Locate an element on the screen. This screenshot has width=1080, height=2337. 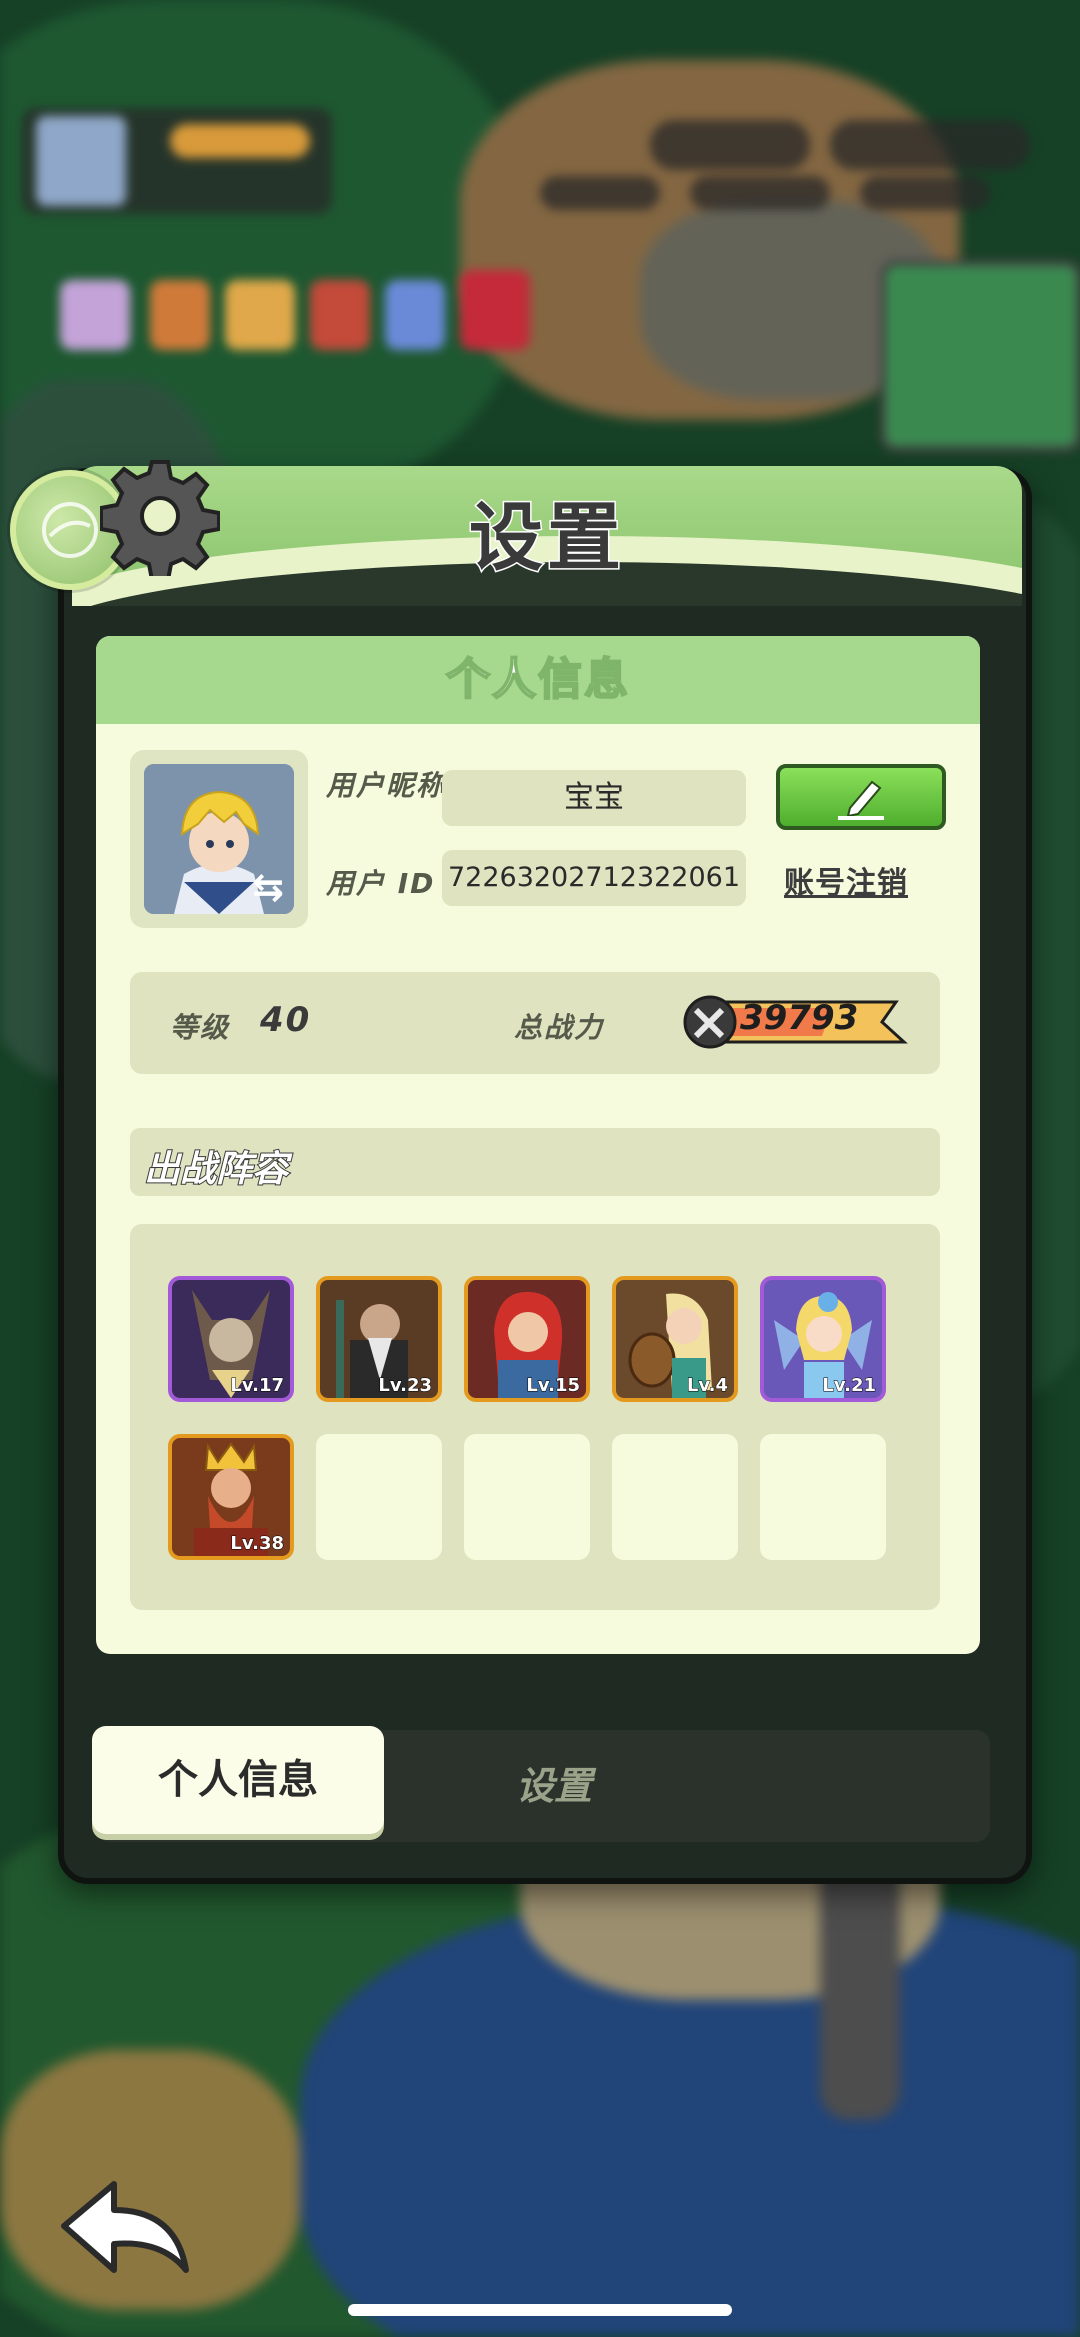
level-label: 等级 is located at coordinates (200, 1027).